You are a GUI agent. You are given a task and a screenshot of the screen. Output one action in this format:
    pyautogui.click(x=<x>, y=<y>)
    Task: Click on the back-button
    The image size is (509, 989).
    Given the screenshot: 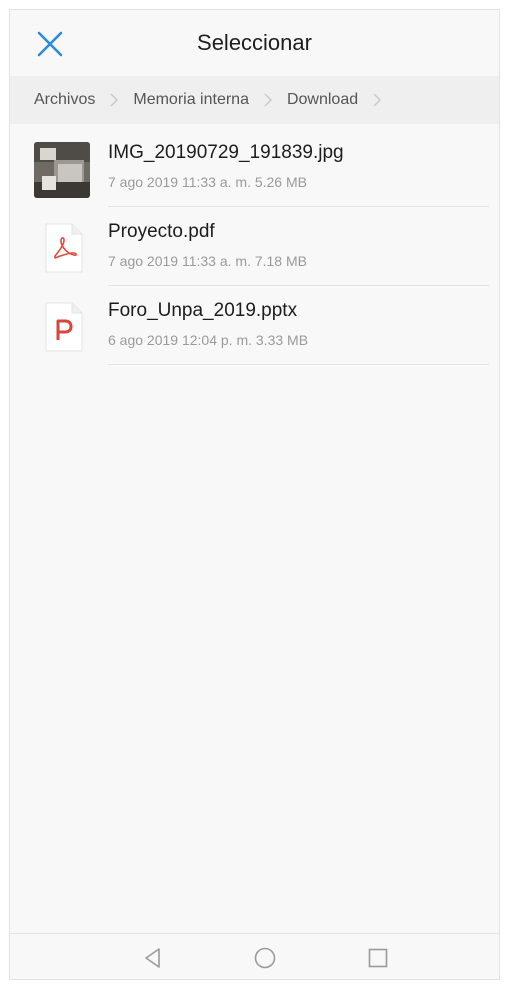 What is the action you would take?
    pyautogui.click(x=153, y=958)
    